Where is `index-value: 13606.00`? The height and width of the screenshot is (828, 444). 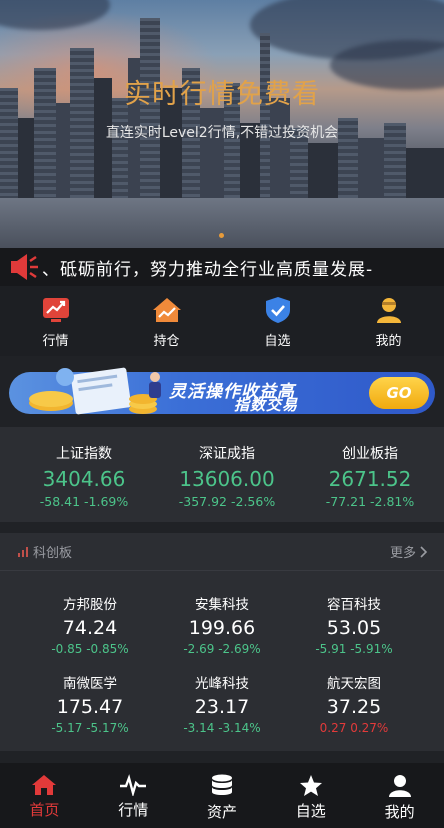 index-value: 13606.00 is located at coordinates (227, 479).